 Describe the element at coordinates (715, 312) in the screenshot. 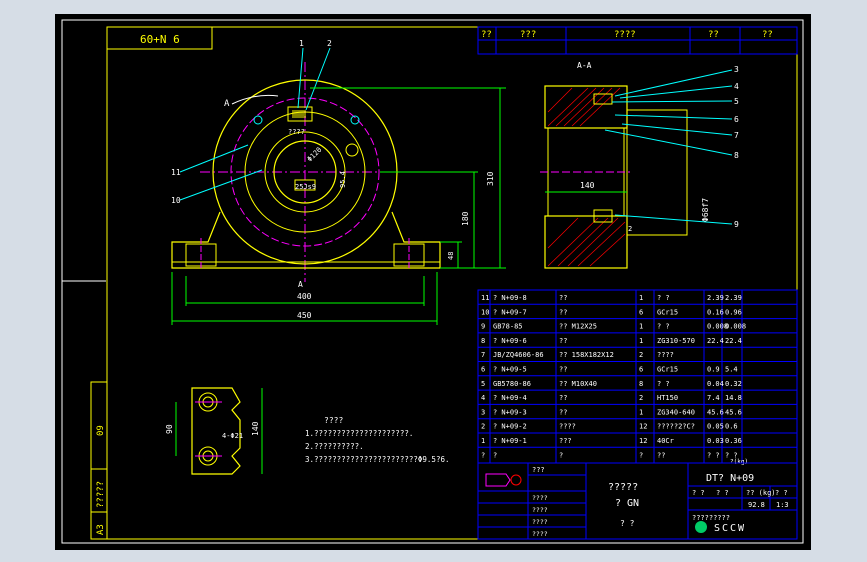

I see `parts-cell-w1: 0.16` at that location.